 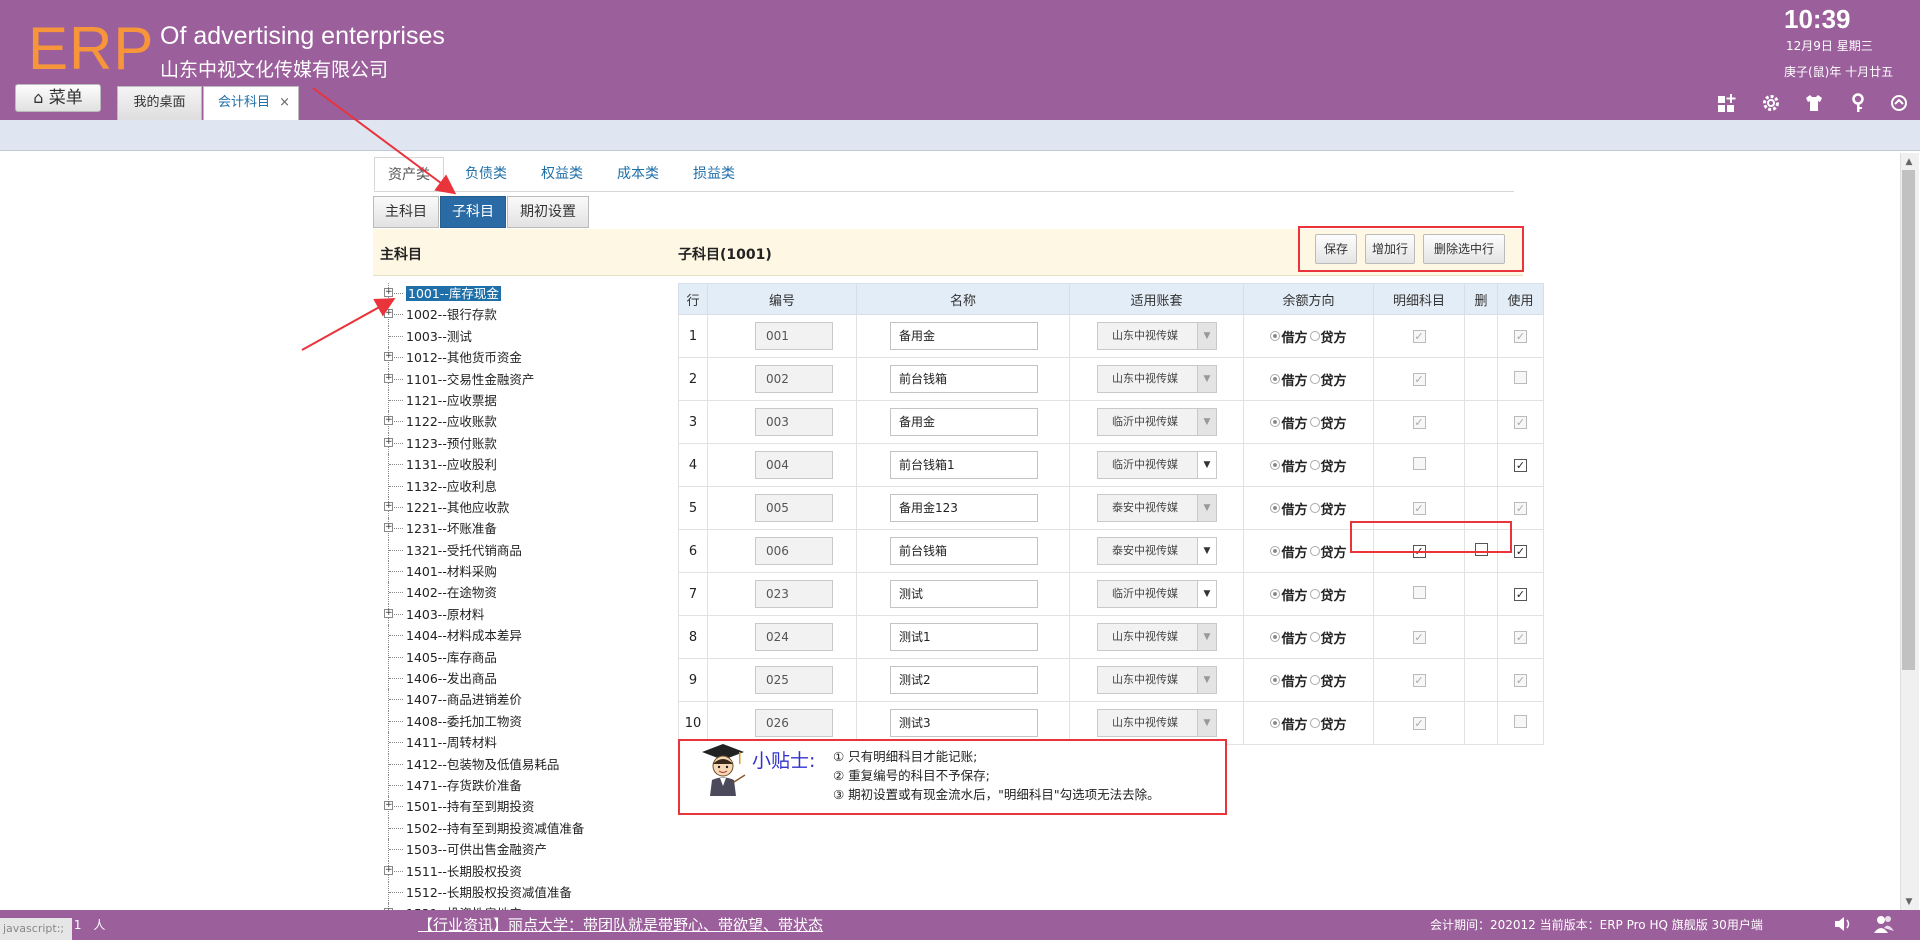 What do you see at coordinates (532, 294) in the screenshot?
I see `tree-node: +1001--库存现金` at bounding box center [532, 294].